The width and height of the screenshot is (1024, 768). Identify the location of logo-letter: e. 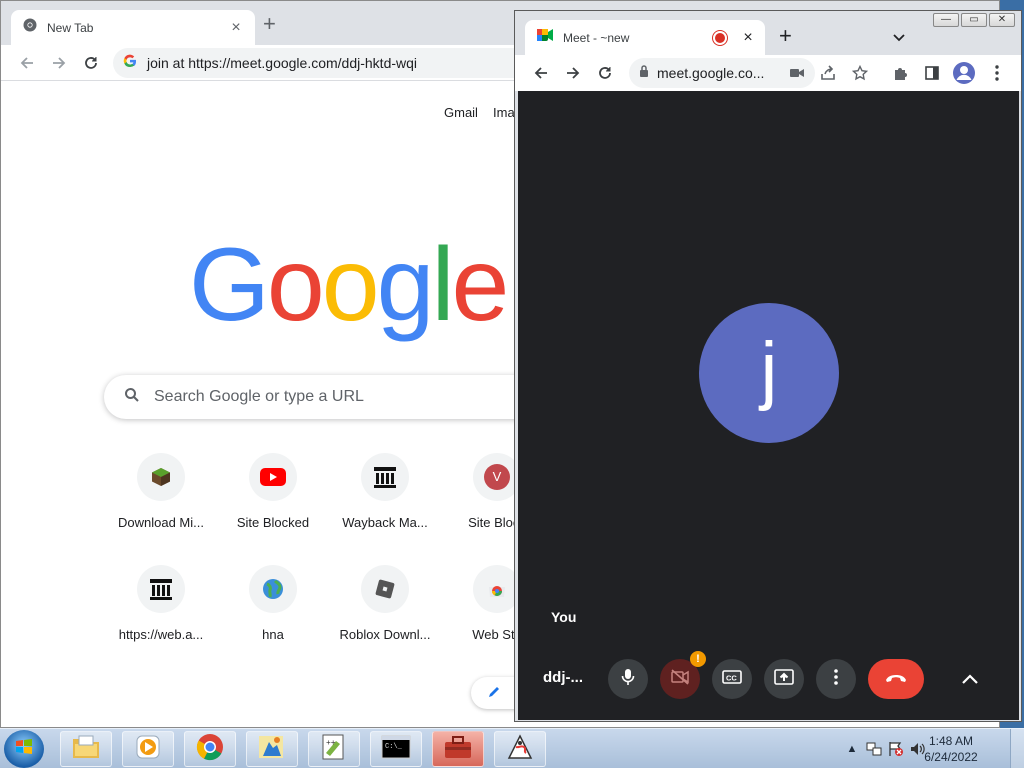
(480, 285).